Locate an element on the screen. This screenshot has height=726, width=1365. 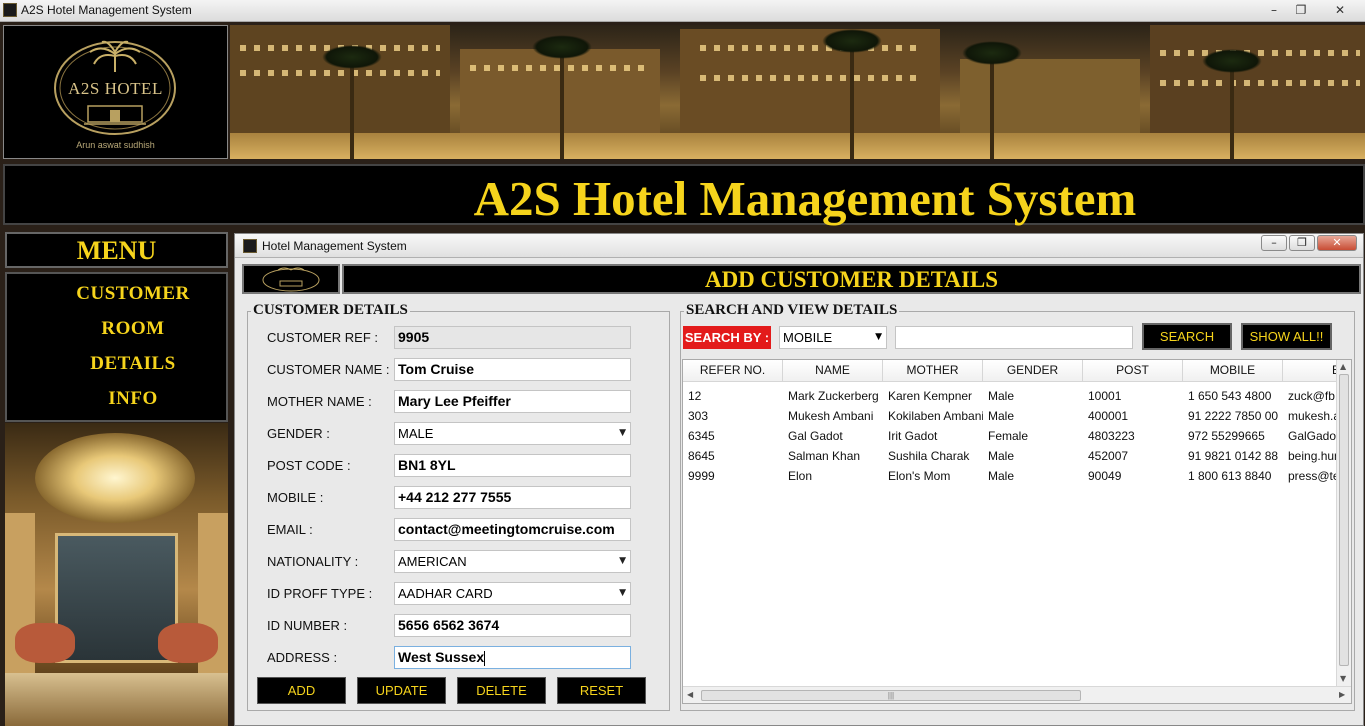
mobile-field: +44 212 277 7555 is located at coordinates (512, 497).